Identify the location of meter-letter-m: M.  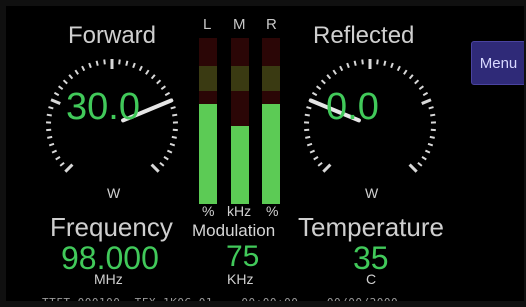
(239, 24).